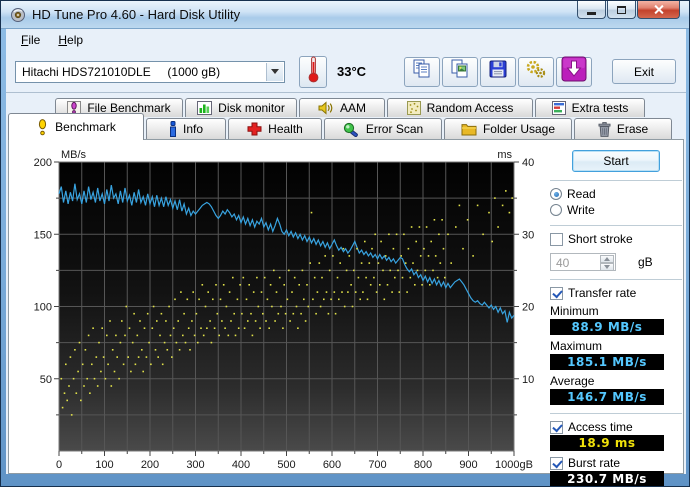 Image resolution: width=690 pixels, height=487 pixels. What do you see at coordinates (70, 40) in the screenshot?
I see `menu-help: Help` at bounding box center [70, 40].